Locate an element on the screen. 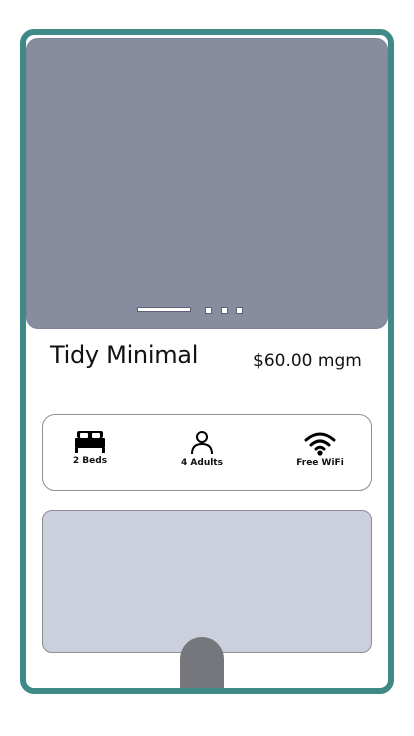  amenity-beds: 2 Beds is located at coordinates (90, 448).